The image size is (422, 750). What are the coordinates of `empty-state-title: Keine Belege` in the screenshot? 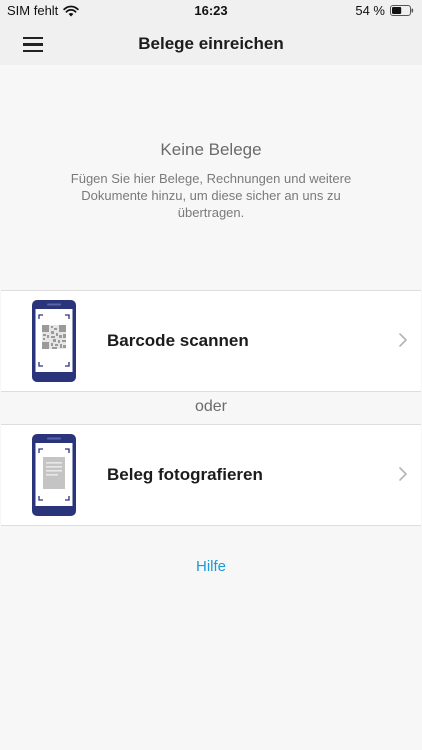 It's located at (211, 149).